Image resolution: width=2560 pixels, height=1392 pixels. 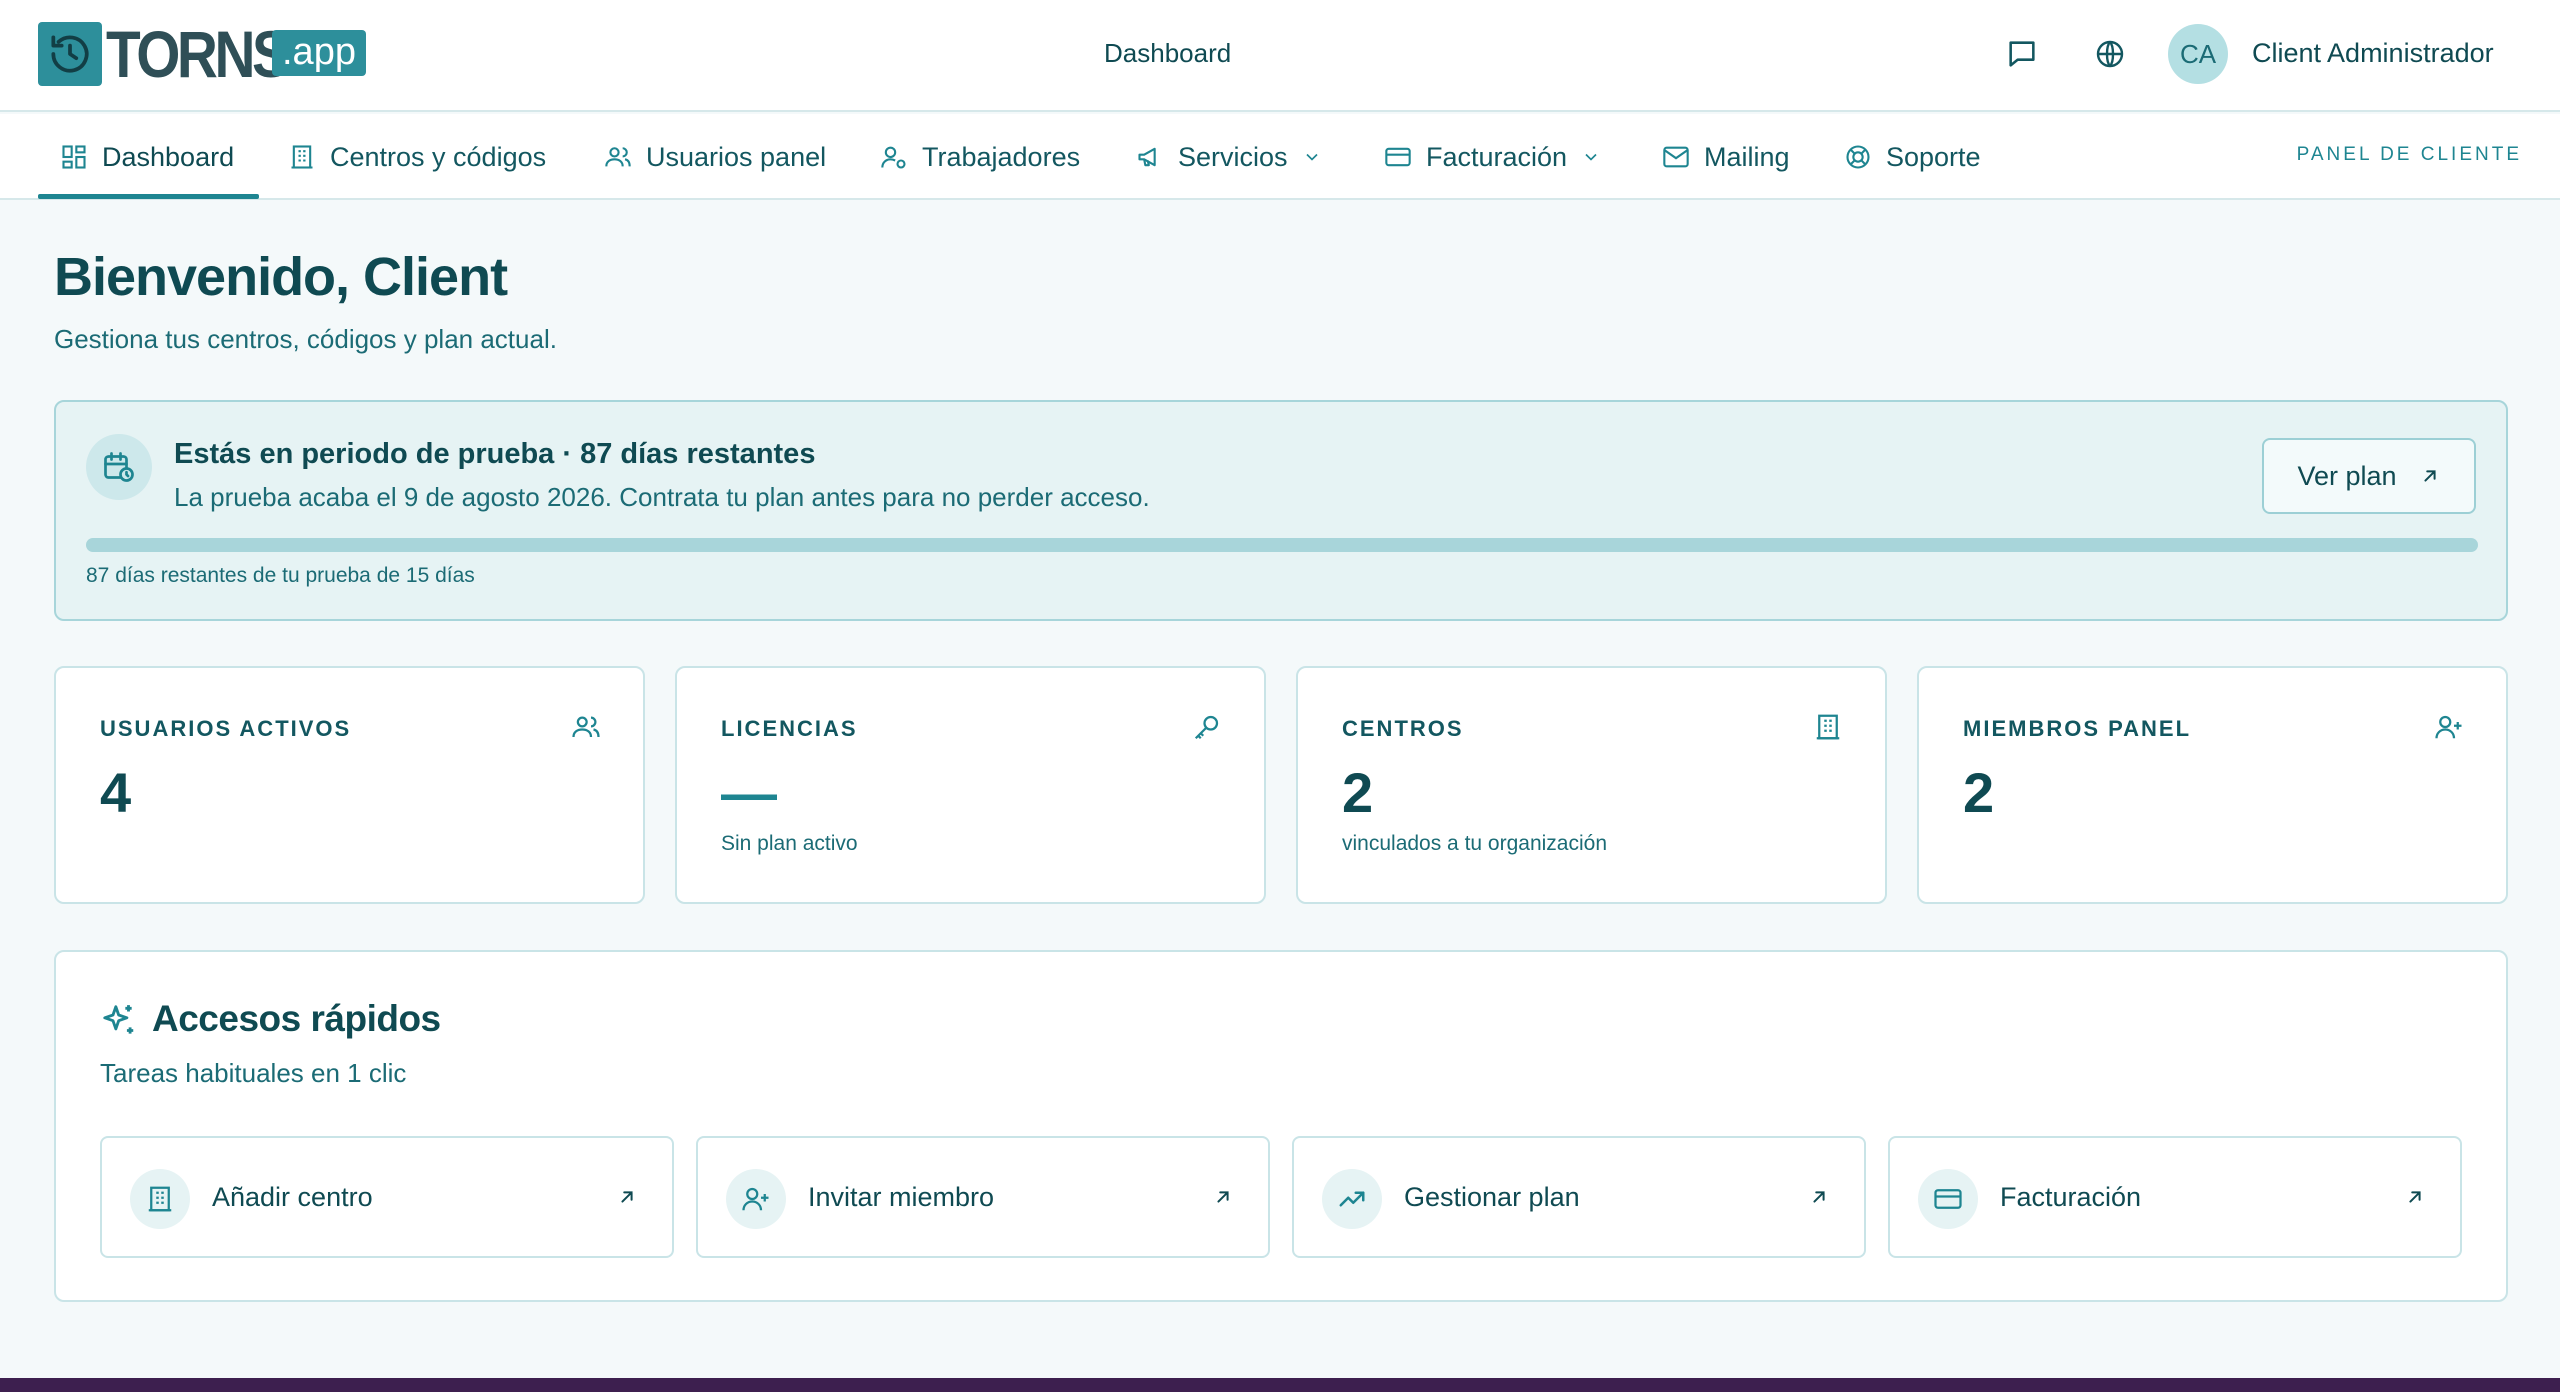 I want to click on user-gear-icon, so click(x=893, y=157).